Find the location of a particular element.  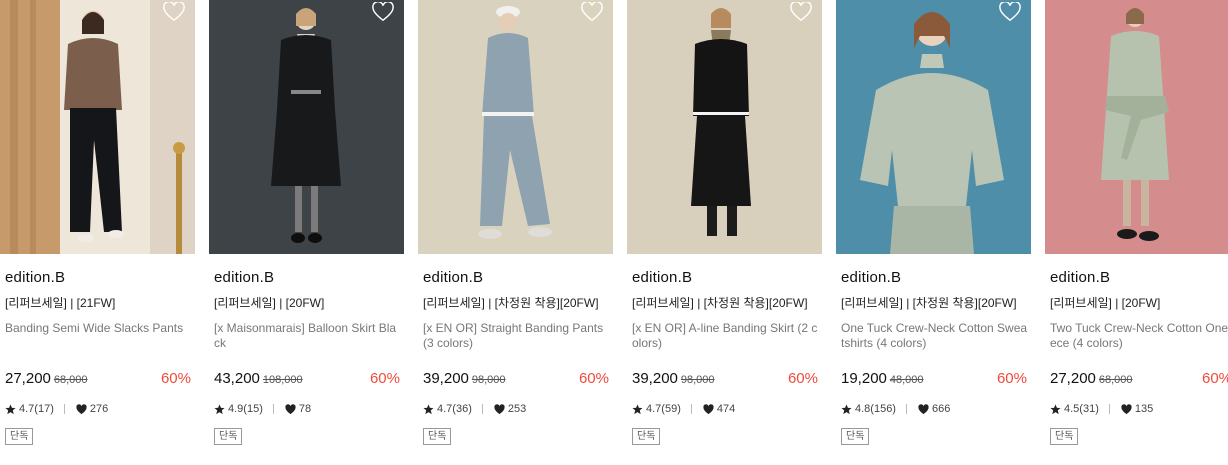

rating-text: 4.7(17) is located at coordinates (36, 409).